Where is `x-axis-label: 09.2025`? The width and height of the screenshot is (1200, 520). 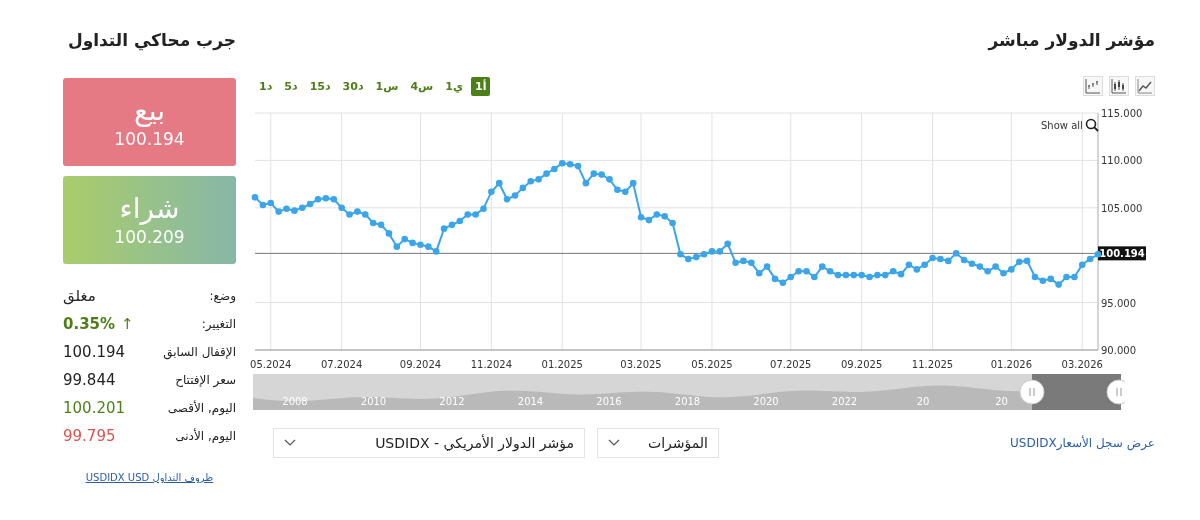 x-axis-label: 09.2025 is located at coordinates (861, 364).